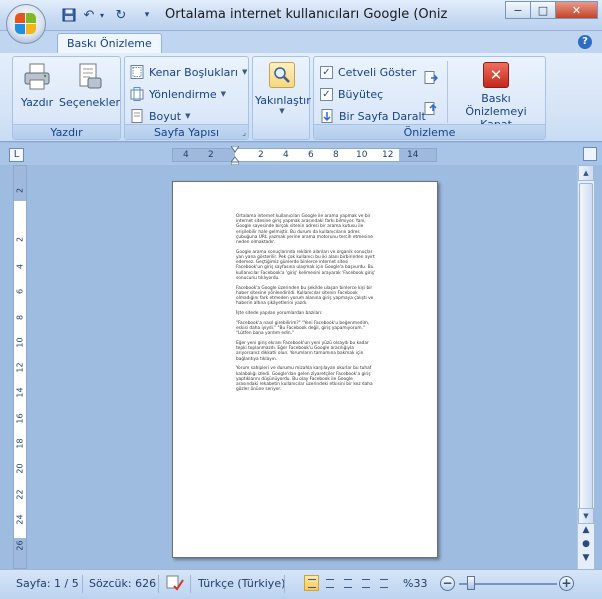  I want to click on next-page-icon, so click(431, 78).